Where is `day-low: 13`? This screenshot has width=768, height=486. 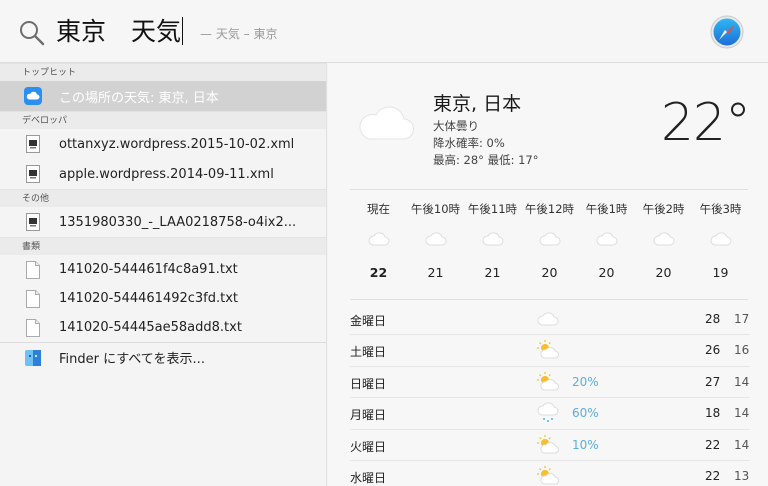
day-low: 13 is located at coordinates (742, 475).